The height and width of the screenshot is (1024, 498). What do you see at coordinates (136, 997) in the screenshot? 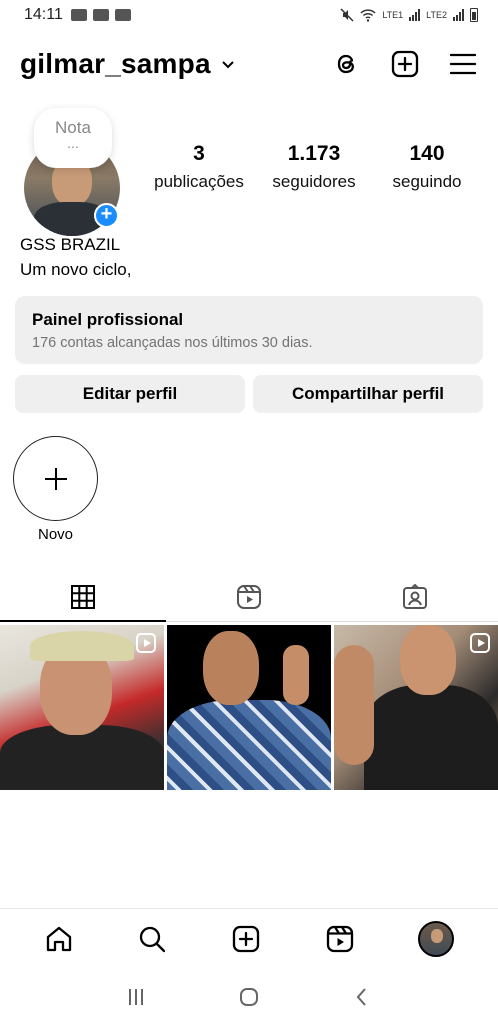
I see `recents-icon` at bounding box center [136, 997].